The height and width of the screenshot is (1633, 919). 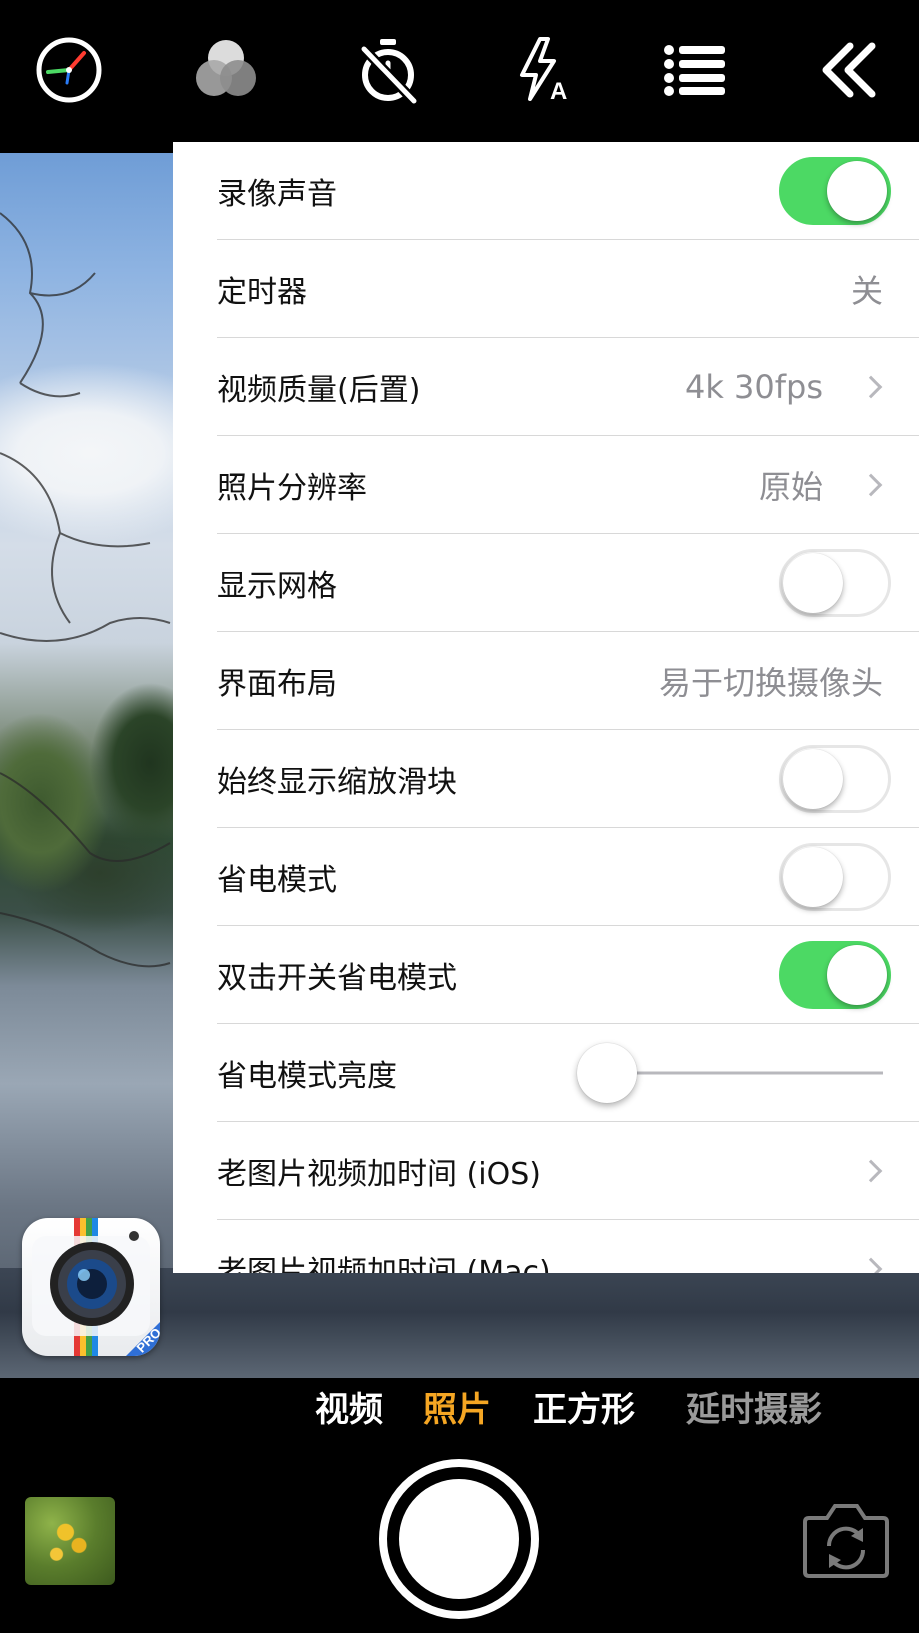 What do you see at coordinates (835, 876) in the screenshot?
I see `power-saving-toggle` at bounding box center [835, 876].